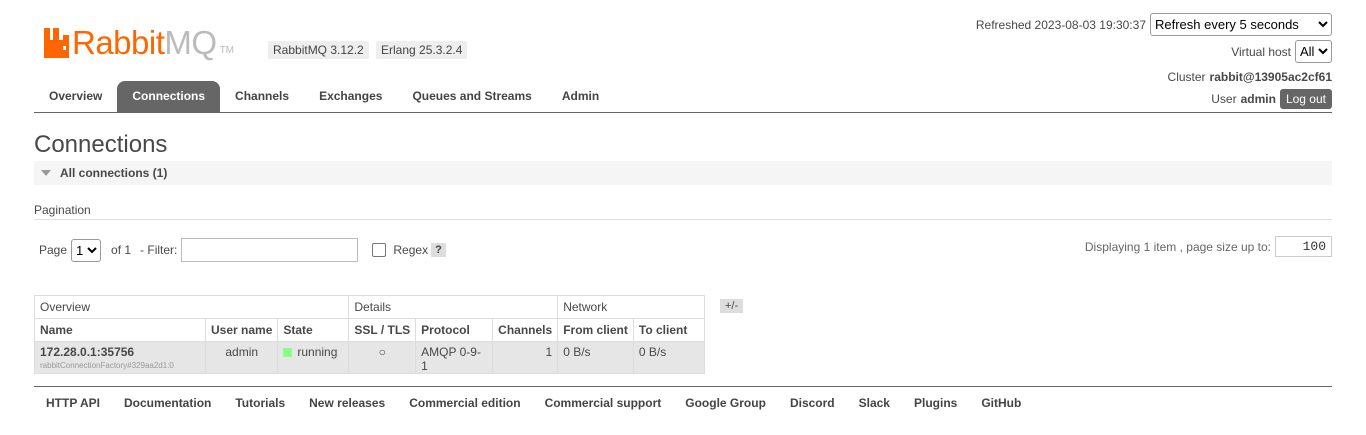 This screenshot has height=435, width=1366. Describe the element at coordinates (1060, 24) in the screenshot. I see `refreshed-timestamp: Refreshed 2023-08-03 19:30:37` at that location.